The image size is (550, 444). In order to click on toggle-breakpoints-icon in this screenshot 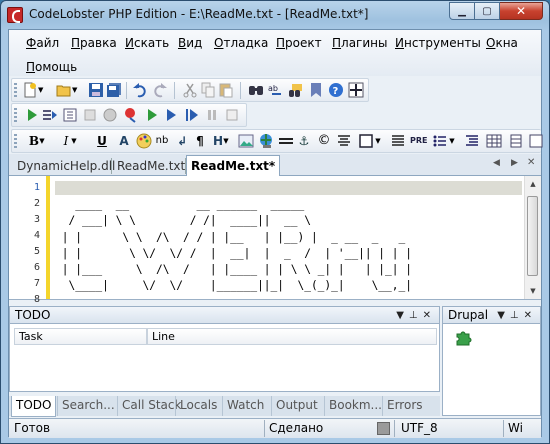, I will do `click(130, 115)`.